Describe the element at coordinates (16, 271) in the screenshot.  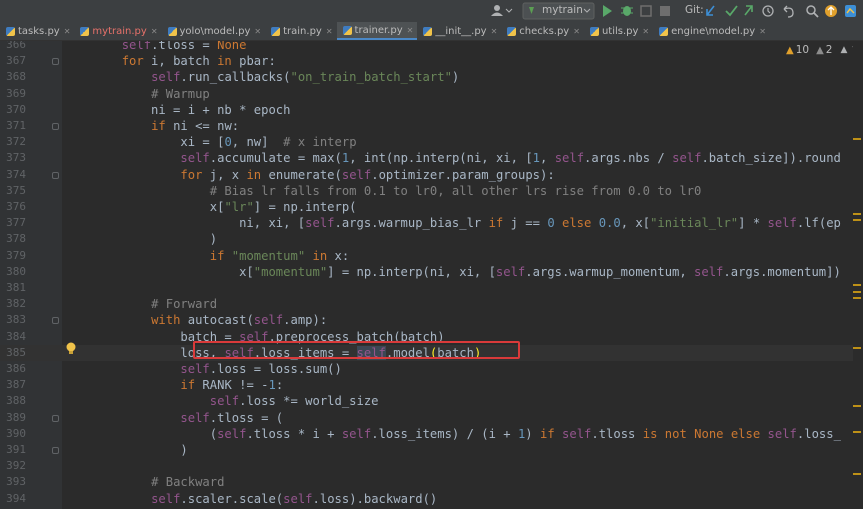
I see `line-number: 380` at that location.